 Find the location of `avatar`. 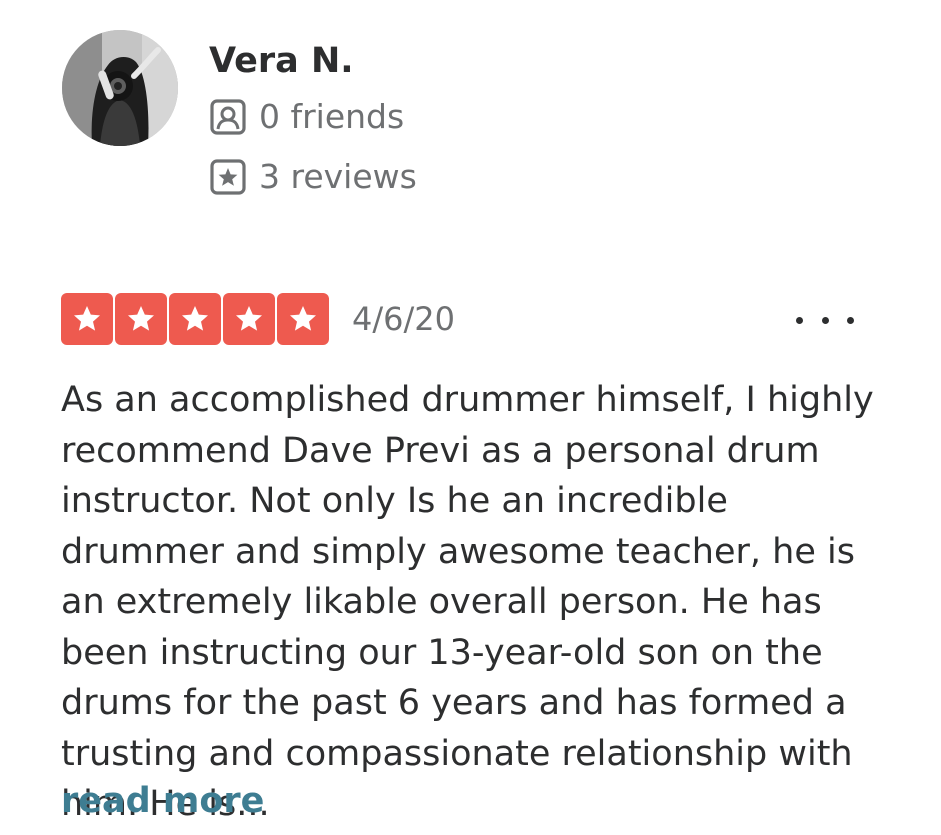

avatar is located at coordinates (120, 88).